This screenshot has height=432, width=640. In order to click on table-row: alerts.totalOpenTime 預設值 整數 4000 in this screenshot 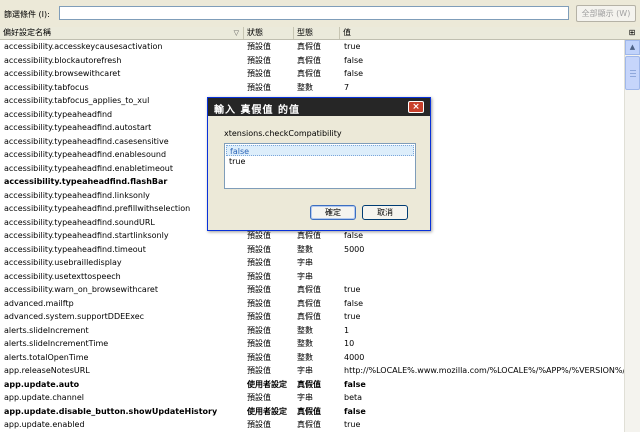, I will do `click(312, 358)`.